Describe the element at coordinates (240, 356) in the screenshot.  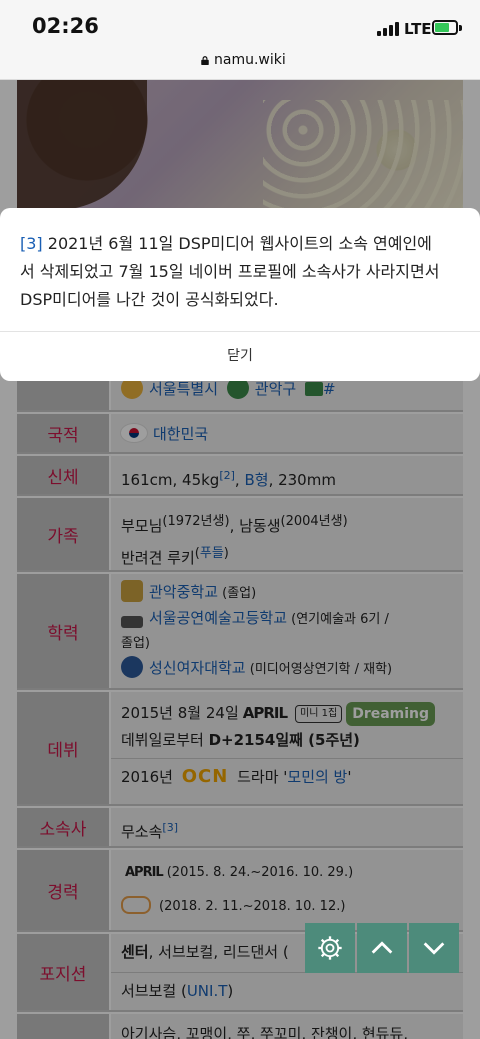
I see `close-button: 닫기` at that location.